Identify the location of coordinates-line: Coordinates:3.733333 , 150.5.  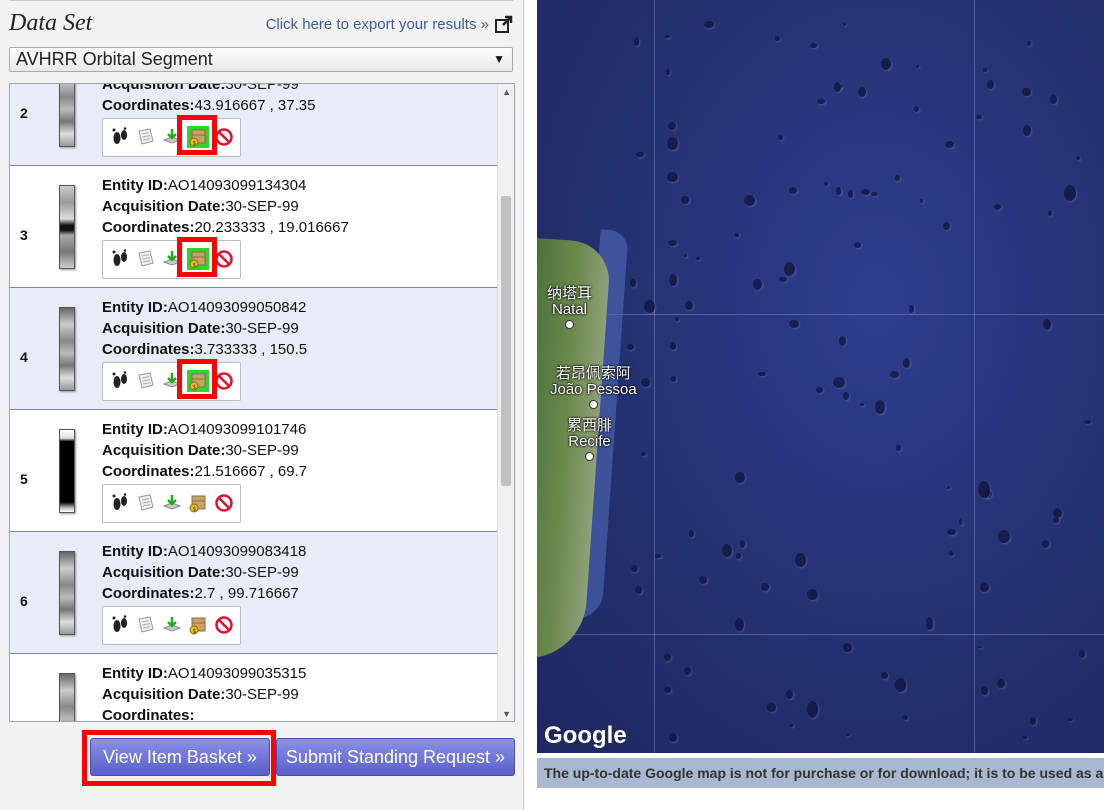
(204, 349).